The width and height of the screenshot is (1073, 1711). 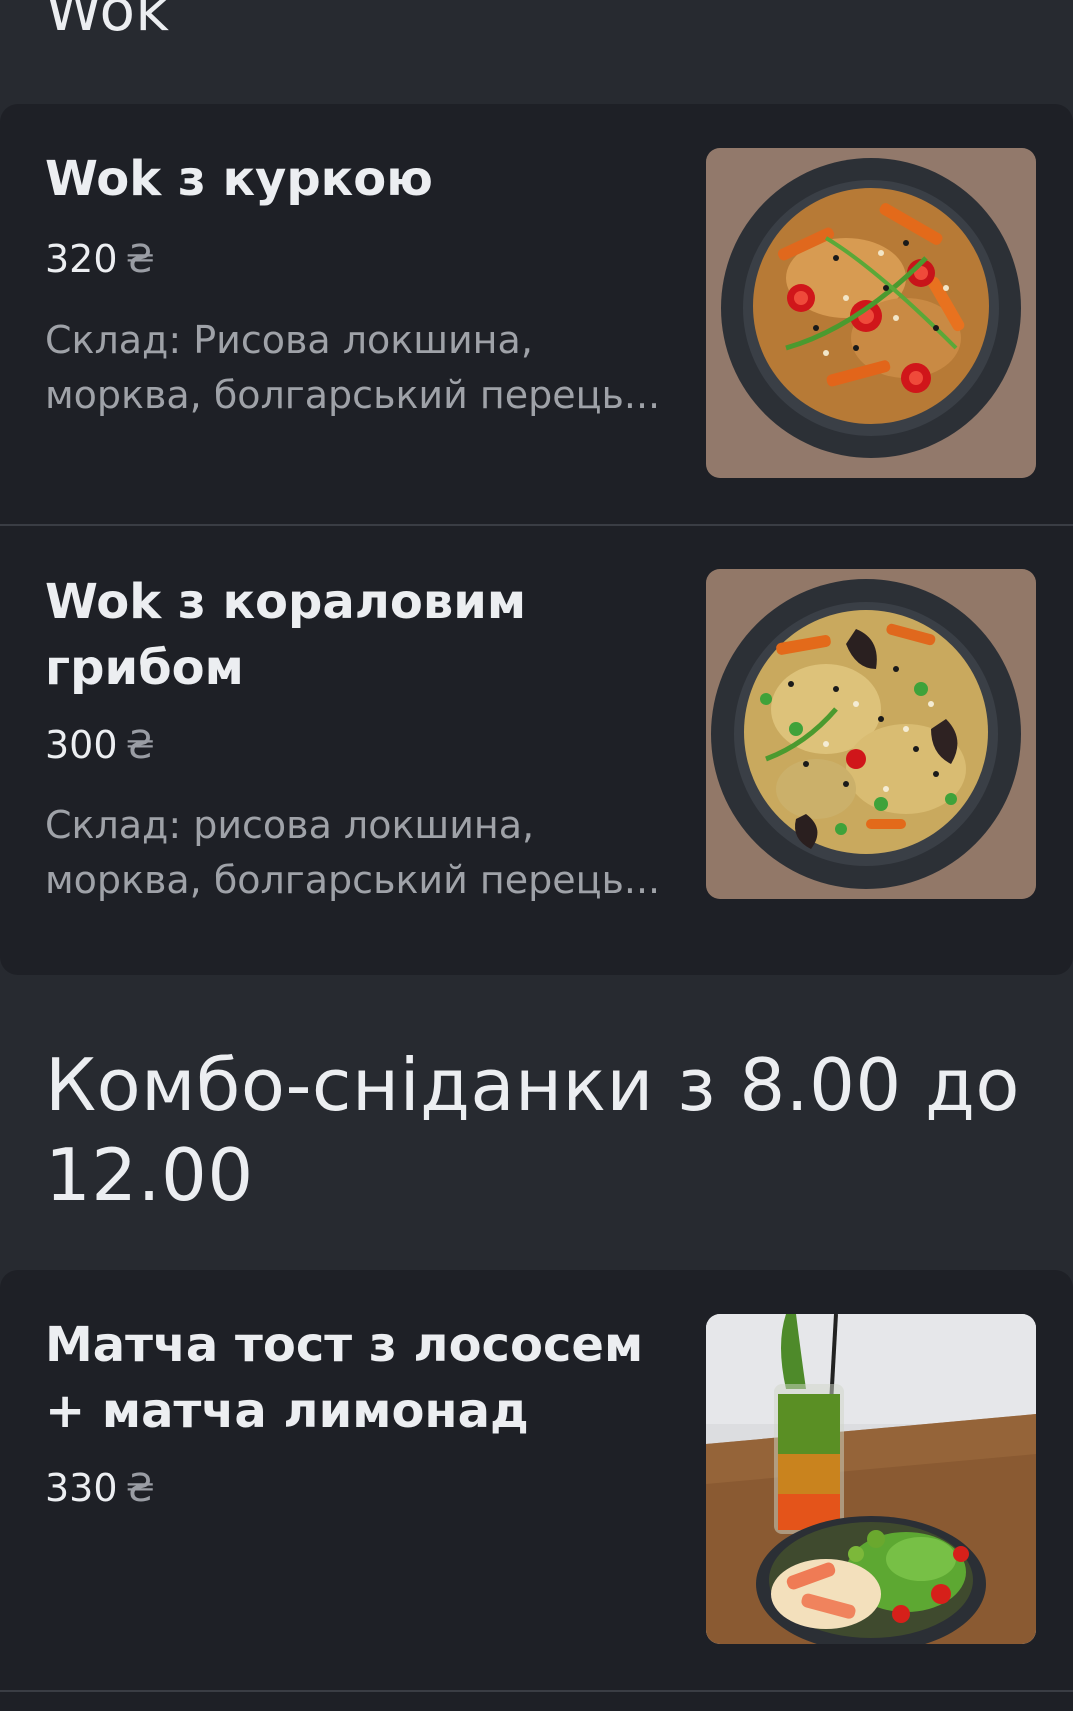 I want to click on item-name: Матча тост з лососем + матча лимонад, so click(x=344, y=1378).